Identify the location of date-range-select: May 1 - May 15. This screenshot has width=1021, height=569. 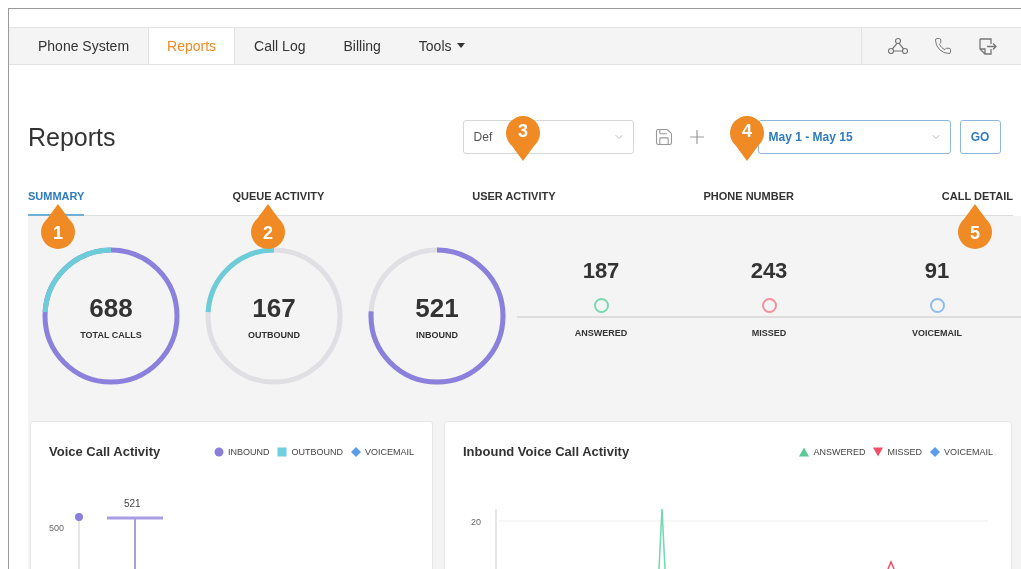
(854, 137).